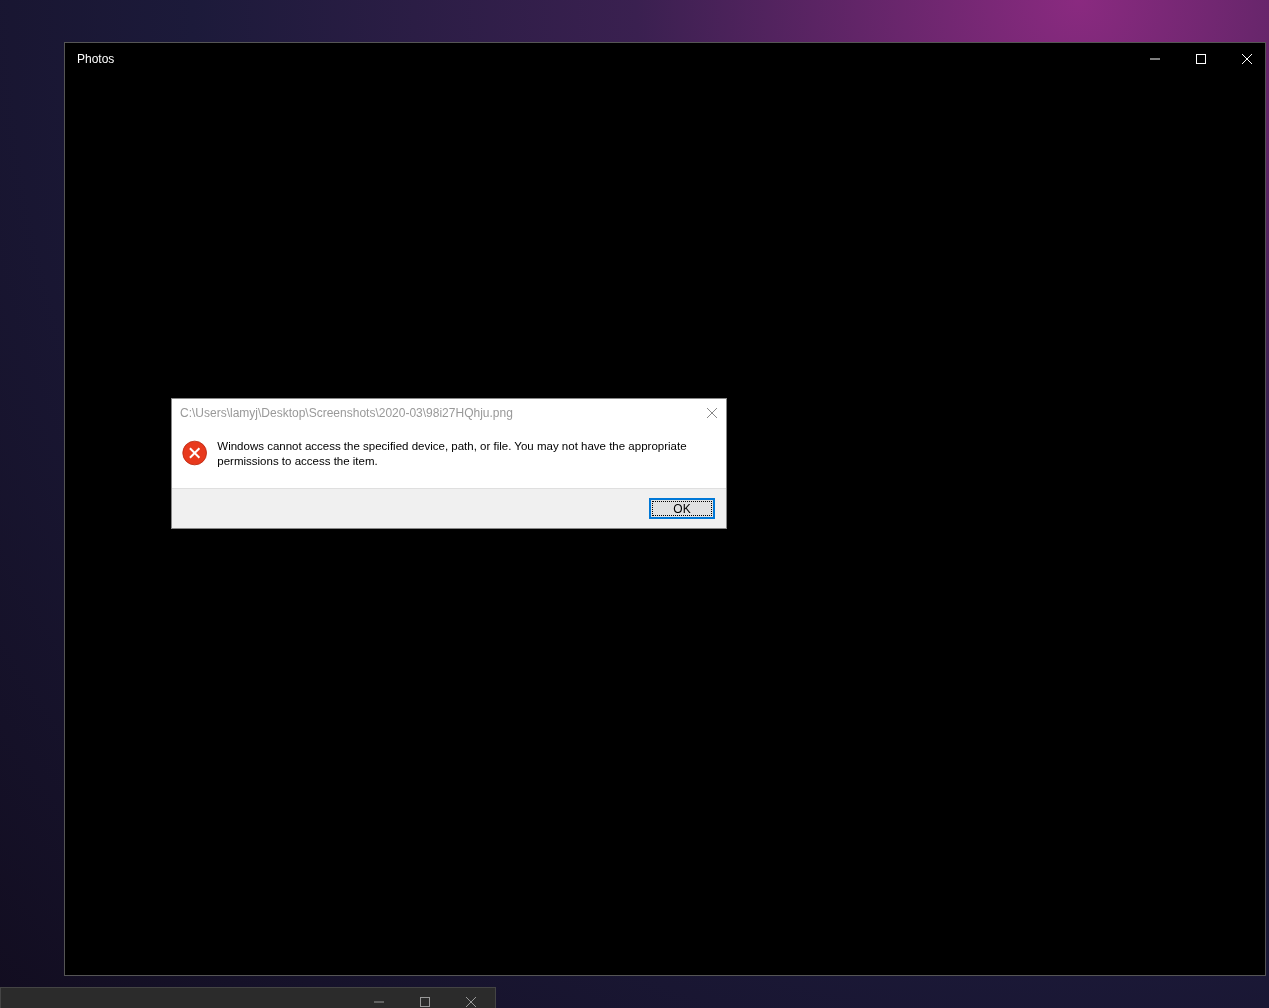 Image resolution: width=1269 pixels, height=1008 pixels. What do you see at coordinates (682, 508) in the screenshot?
I see `ok-button: OK` at bounding box center [682, 508].